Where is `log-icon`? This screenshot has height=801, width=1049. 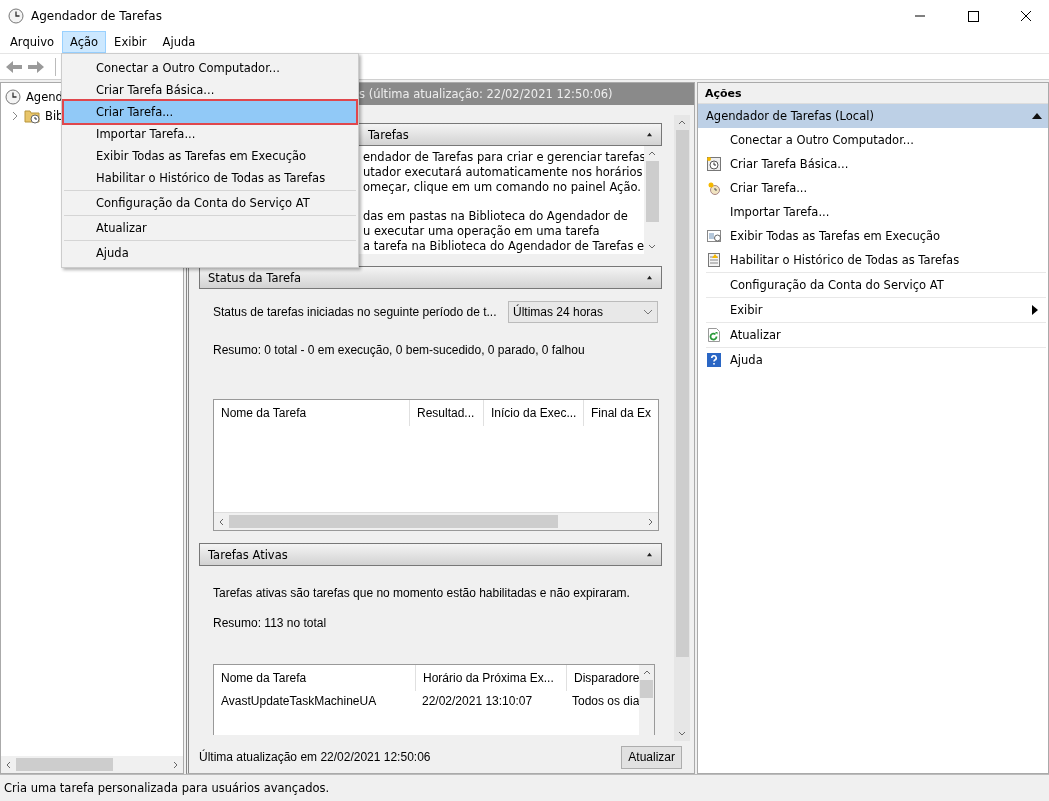
log-icon is located at coordinates (714, 260).